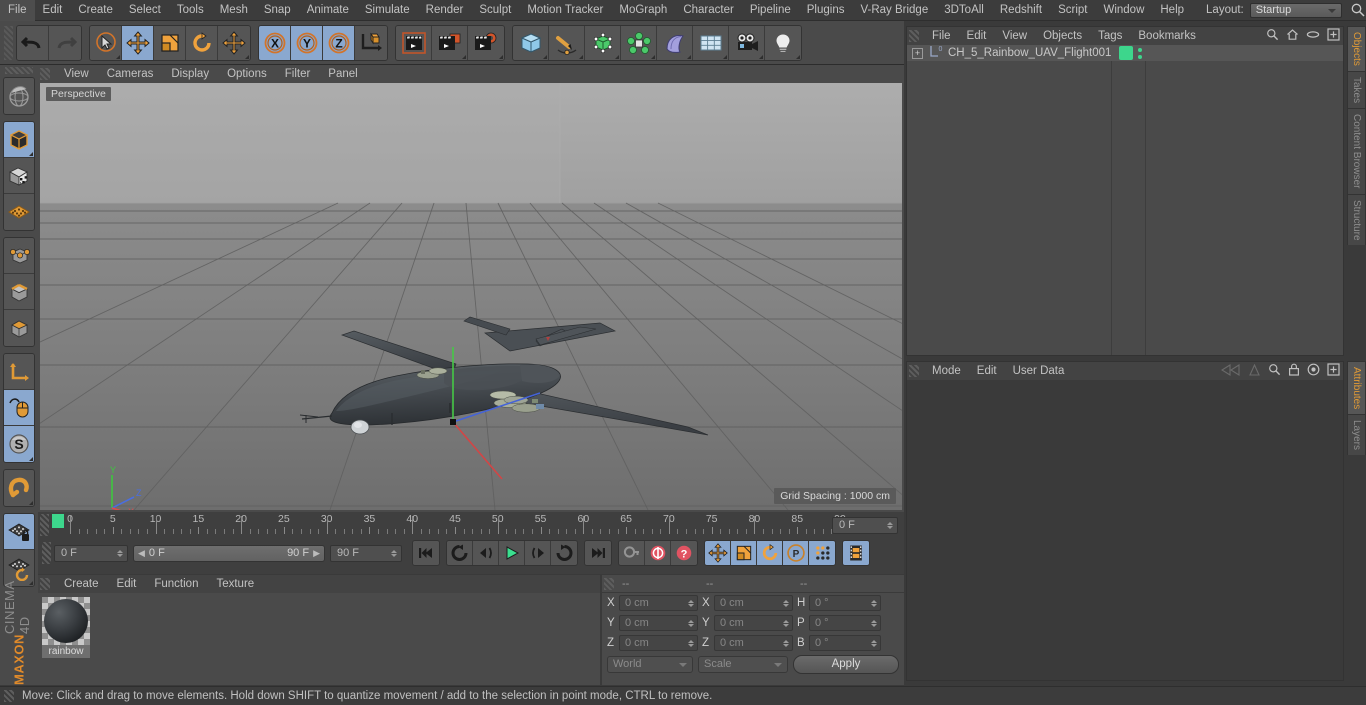 The width and height of the screenshot is (1366, 705). I want to click on object-manager-menu-item-file: File, so click(941, 36).